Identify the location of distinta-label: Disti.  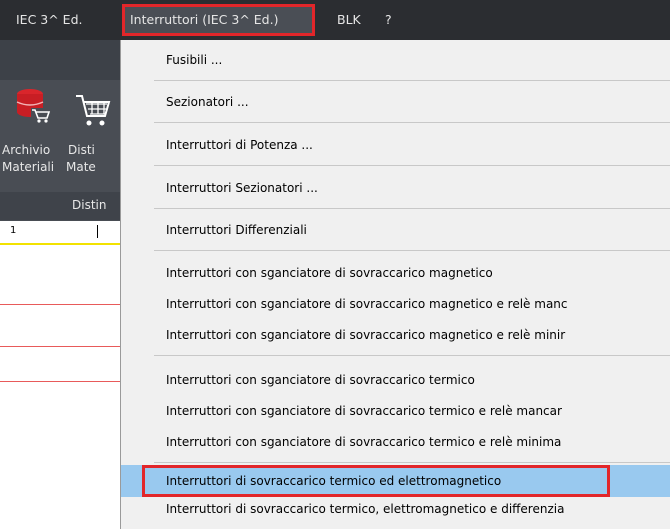
(81, 150).